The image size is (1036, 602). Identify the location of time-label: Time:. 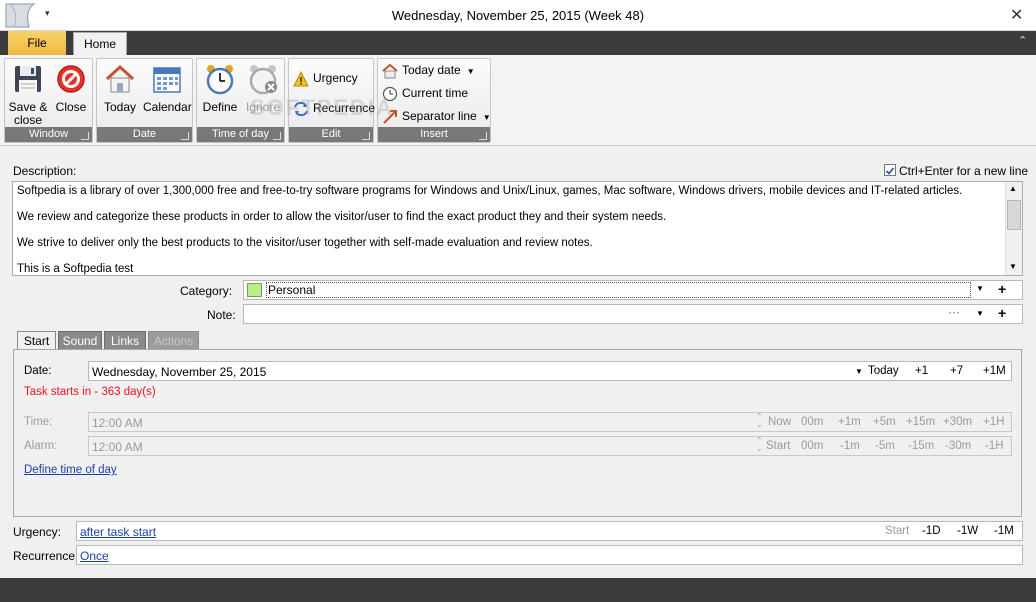
(38, 422).